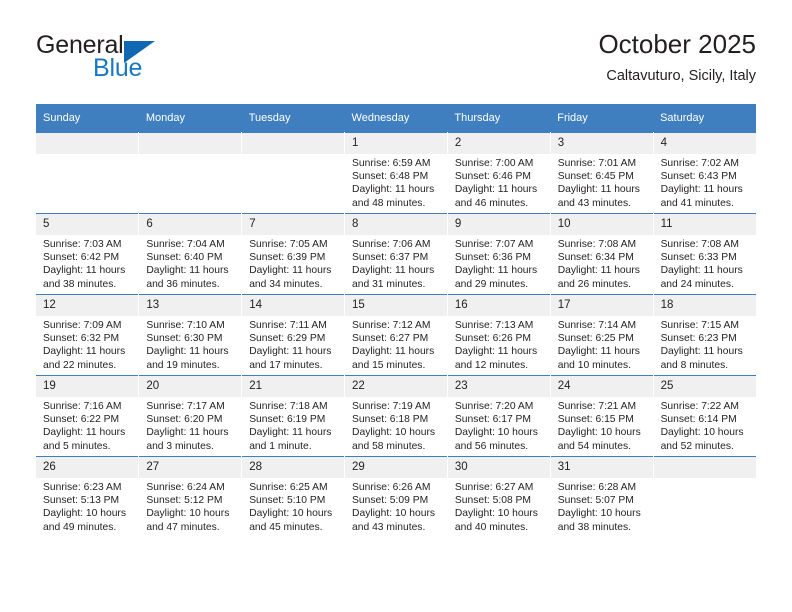  Describe the element at coordinates (494, 487) in the screenshot. I see `day-sunrise-text: Sunrise: 6:27 AM` at that location.